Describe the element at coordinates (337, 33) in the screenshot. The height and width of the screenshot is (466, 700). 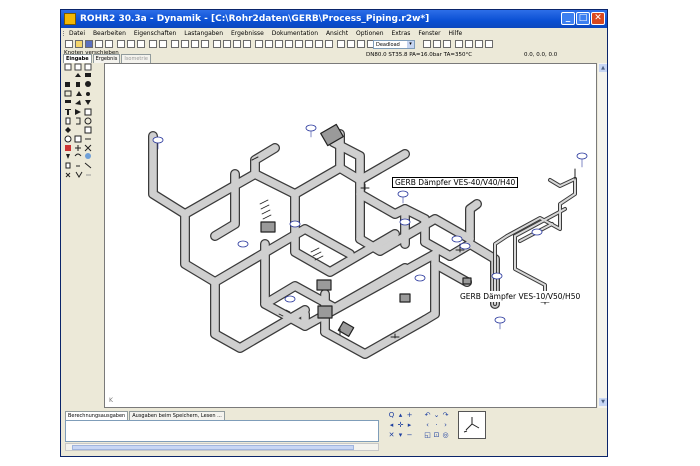
I see `menu-ansicht: Ansicht` at that location.